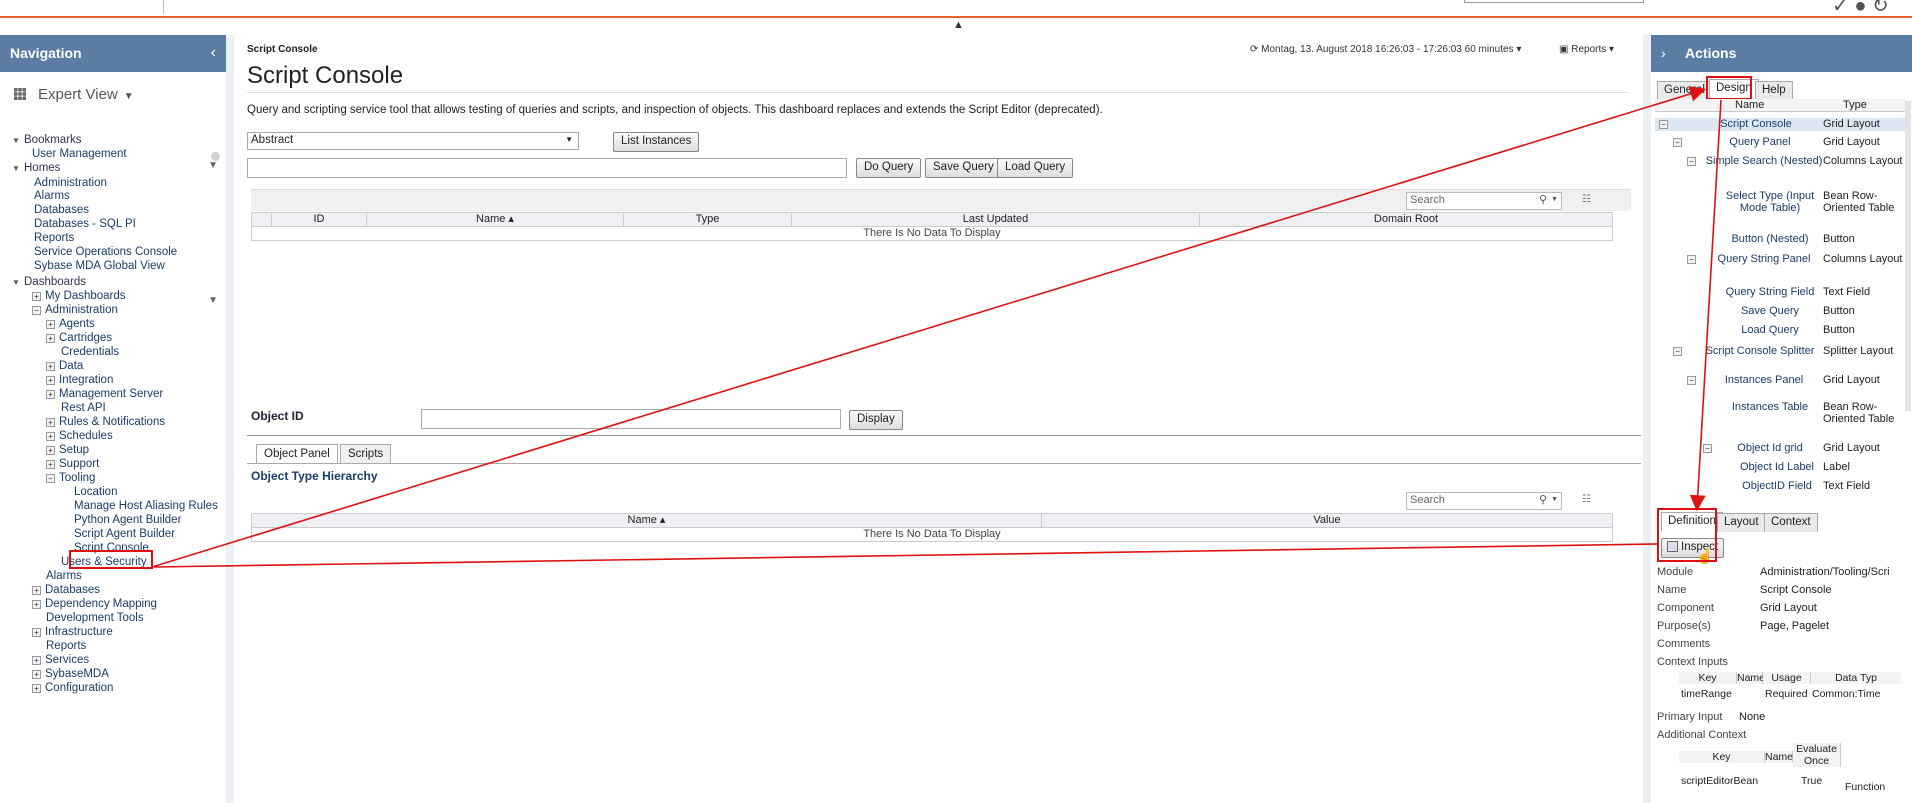 The image size is (1912, 803). What do you see at coordinates (90, 352) in the screenshot?
I see `nav-item-credentials: Credentials` at bounding box center [90, 352].